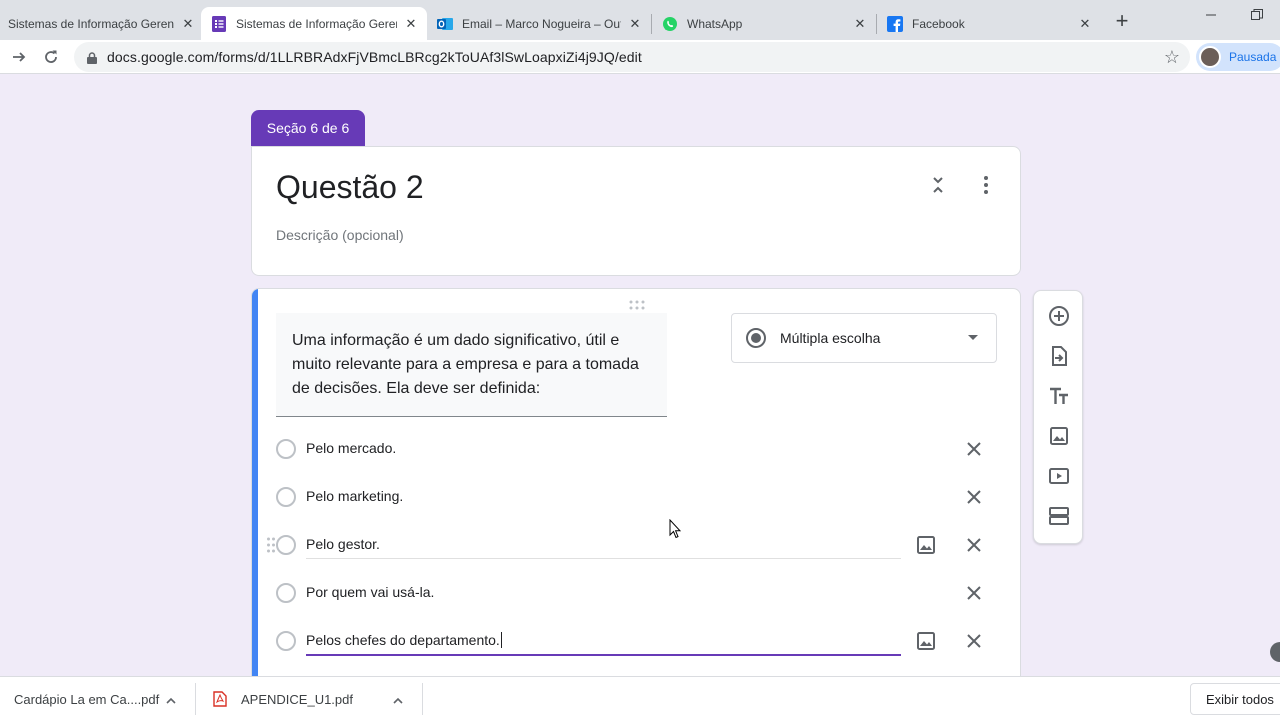 The image size is (1280, 720). I want to click on more-vert-icon, so click(986, 185).